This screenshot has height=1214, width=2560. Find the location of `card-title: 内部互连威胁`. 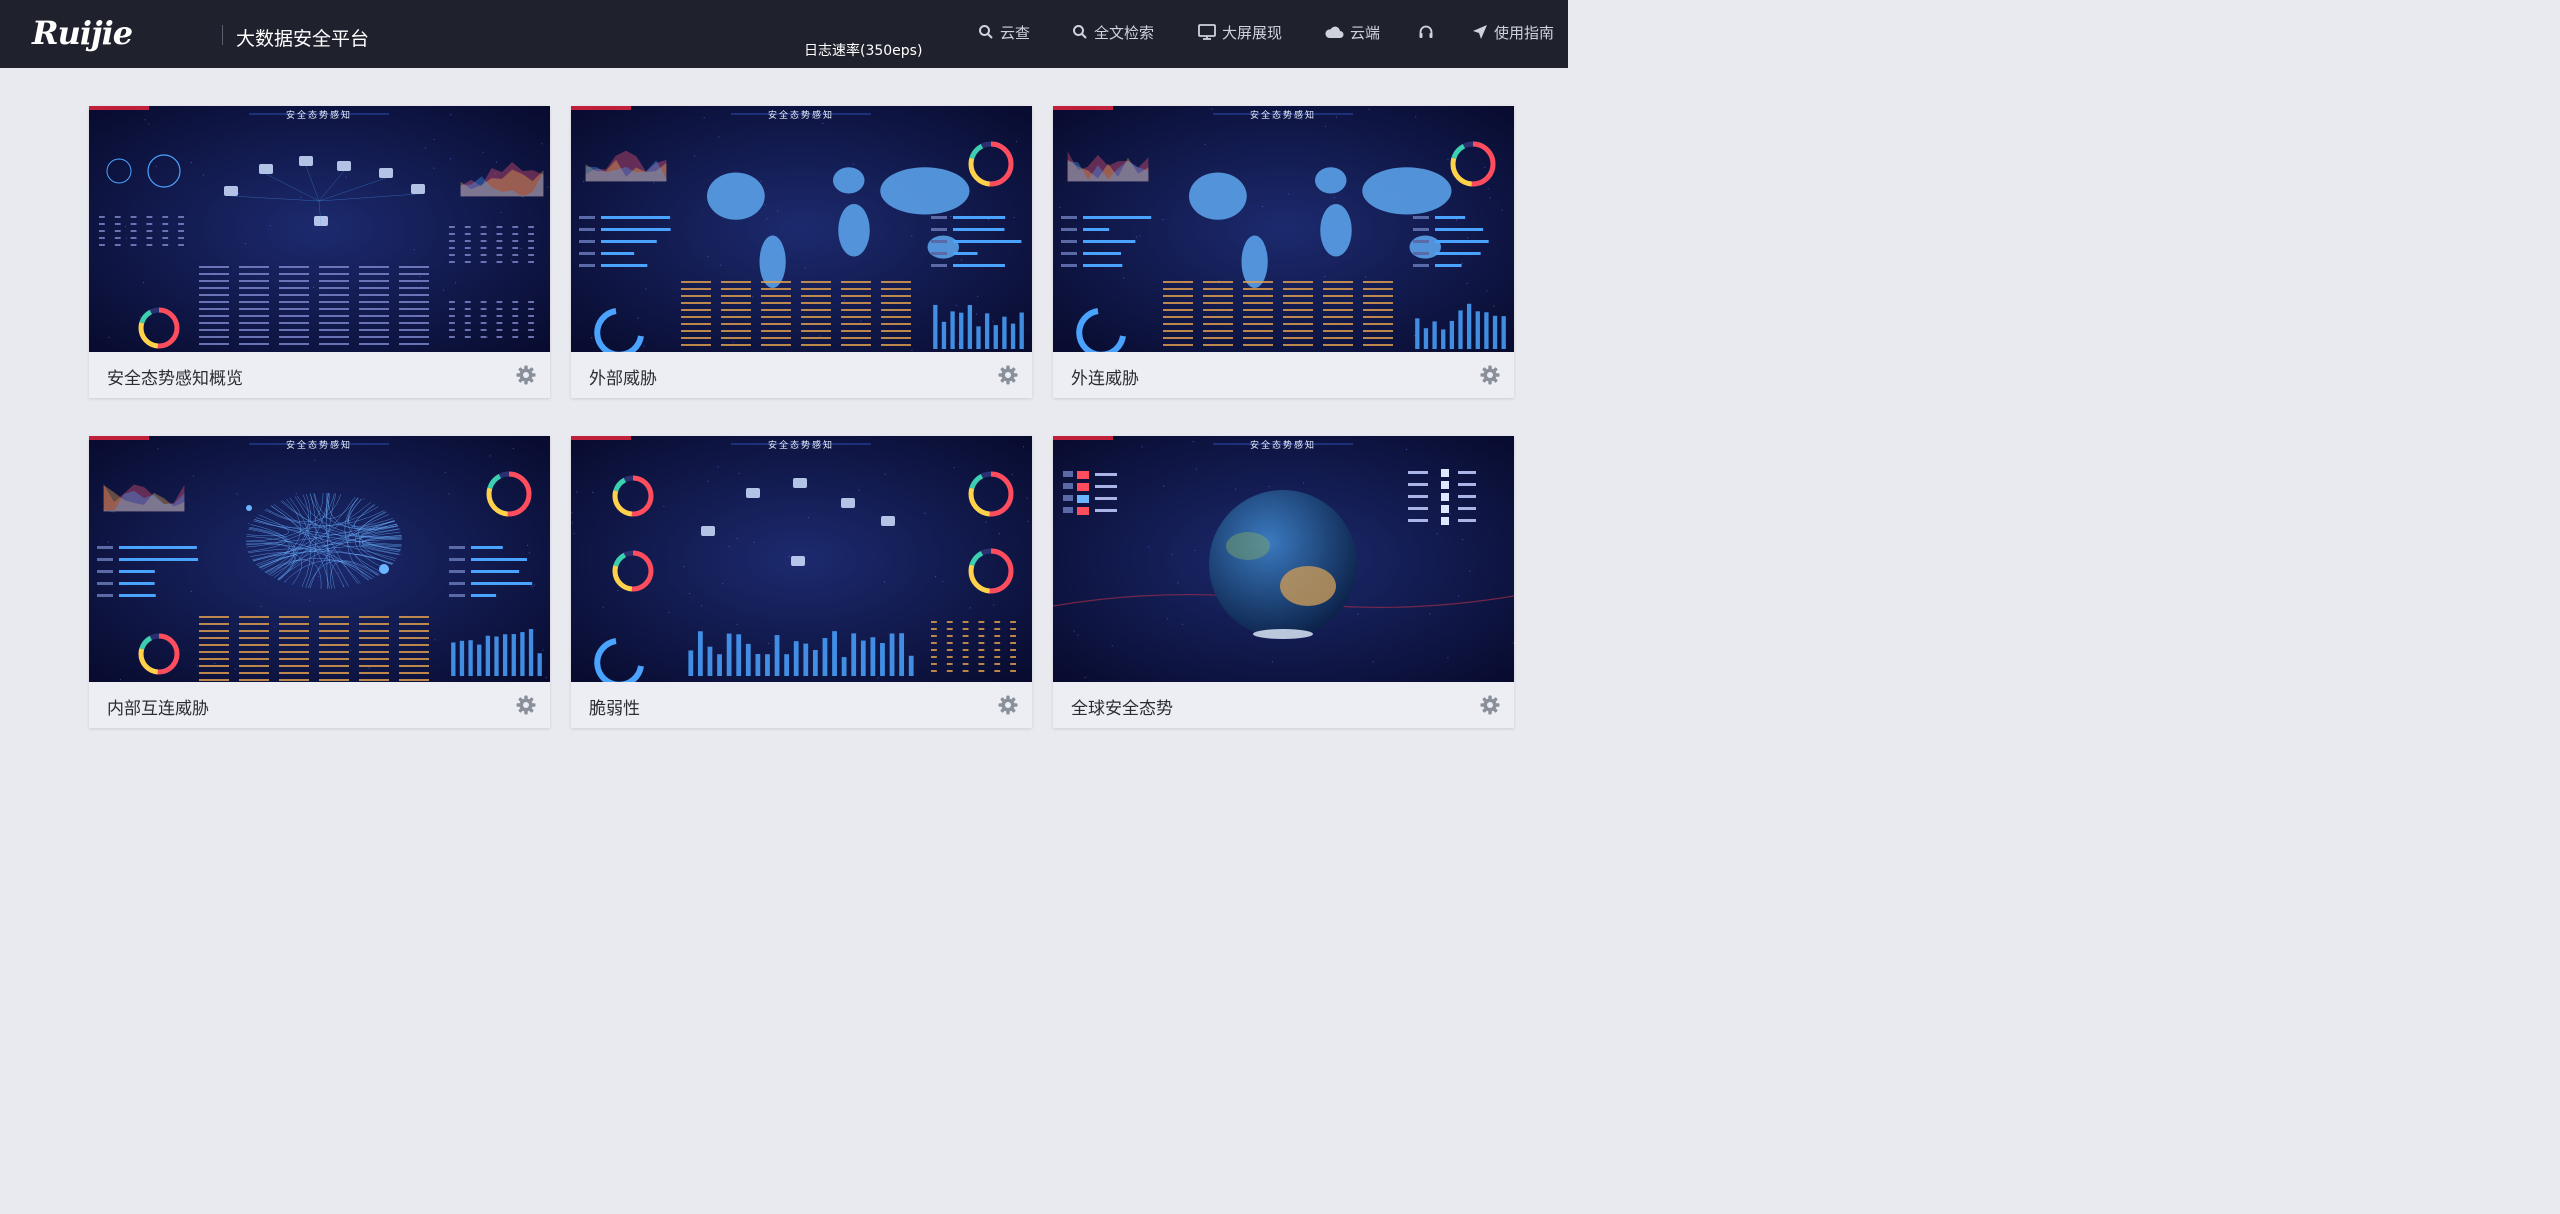

card-title: 内部互连威胁 is located at coordinates (158, 709).